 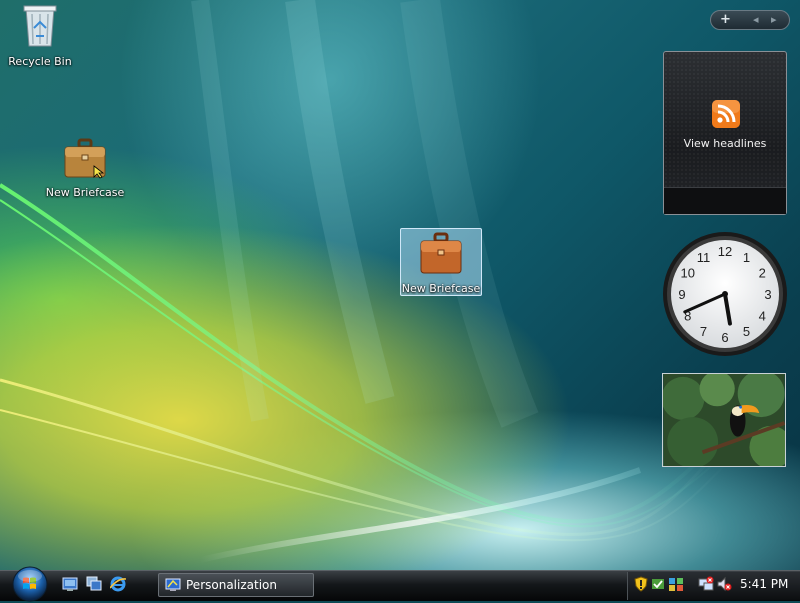 I want to click on clock-numeral: 2, so click(x=762, y=273).